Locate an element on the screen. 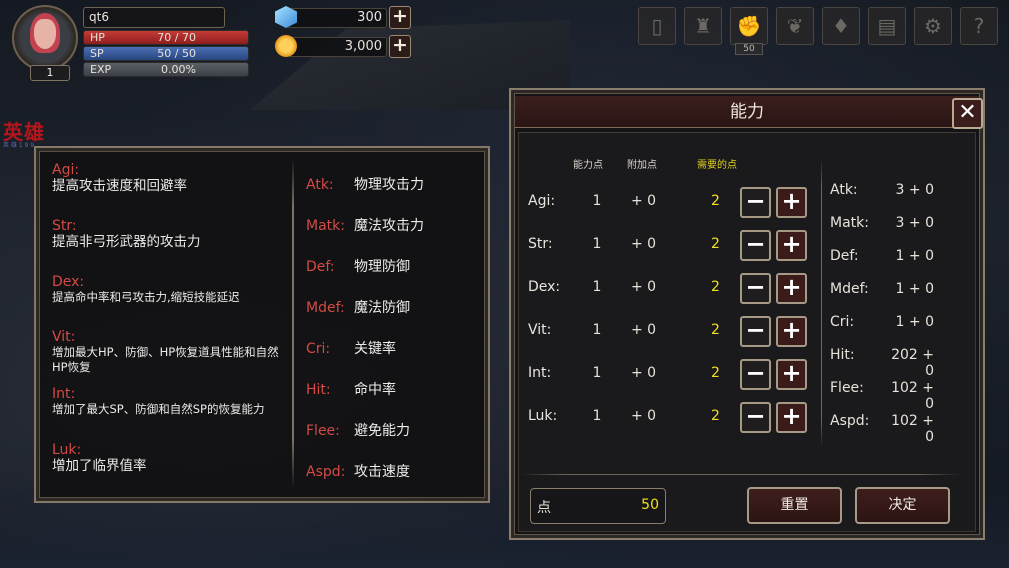  stat-name: Flee: is located at coordinates (323, 431).